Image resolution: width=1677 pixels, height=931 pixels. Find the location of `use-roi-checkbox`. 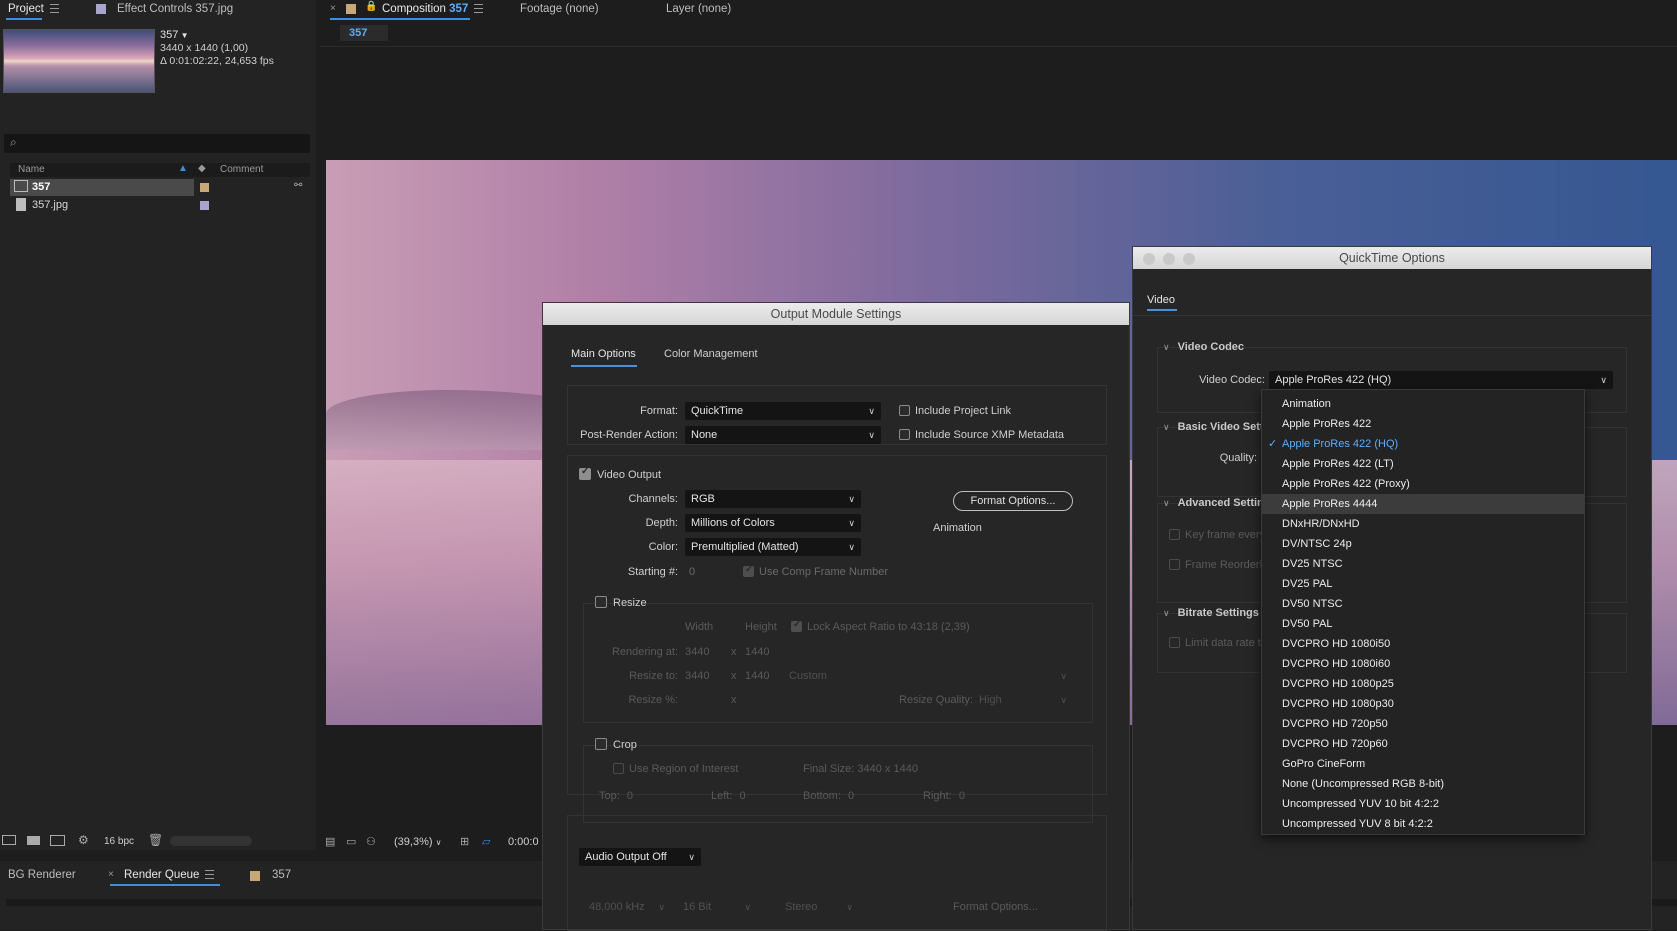

use-roi-checkbox is located at coordinates (618, 768).